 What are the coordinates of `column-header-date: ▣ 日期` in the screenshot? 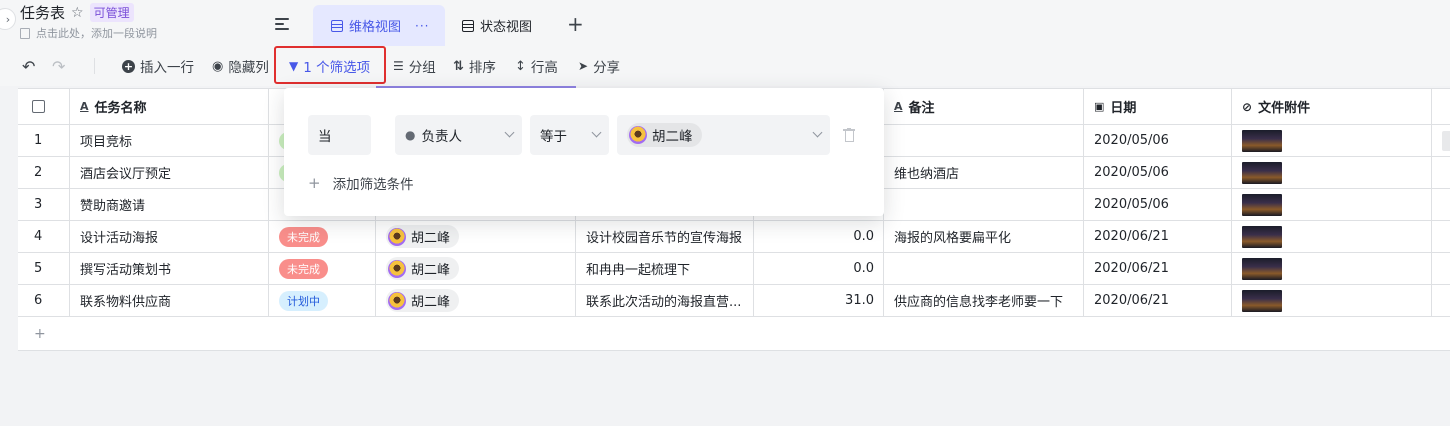 It's located at (1158, 107).